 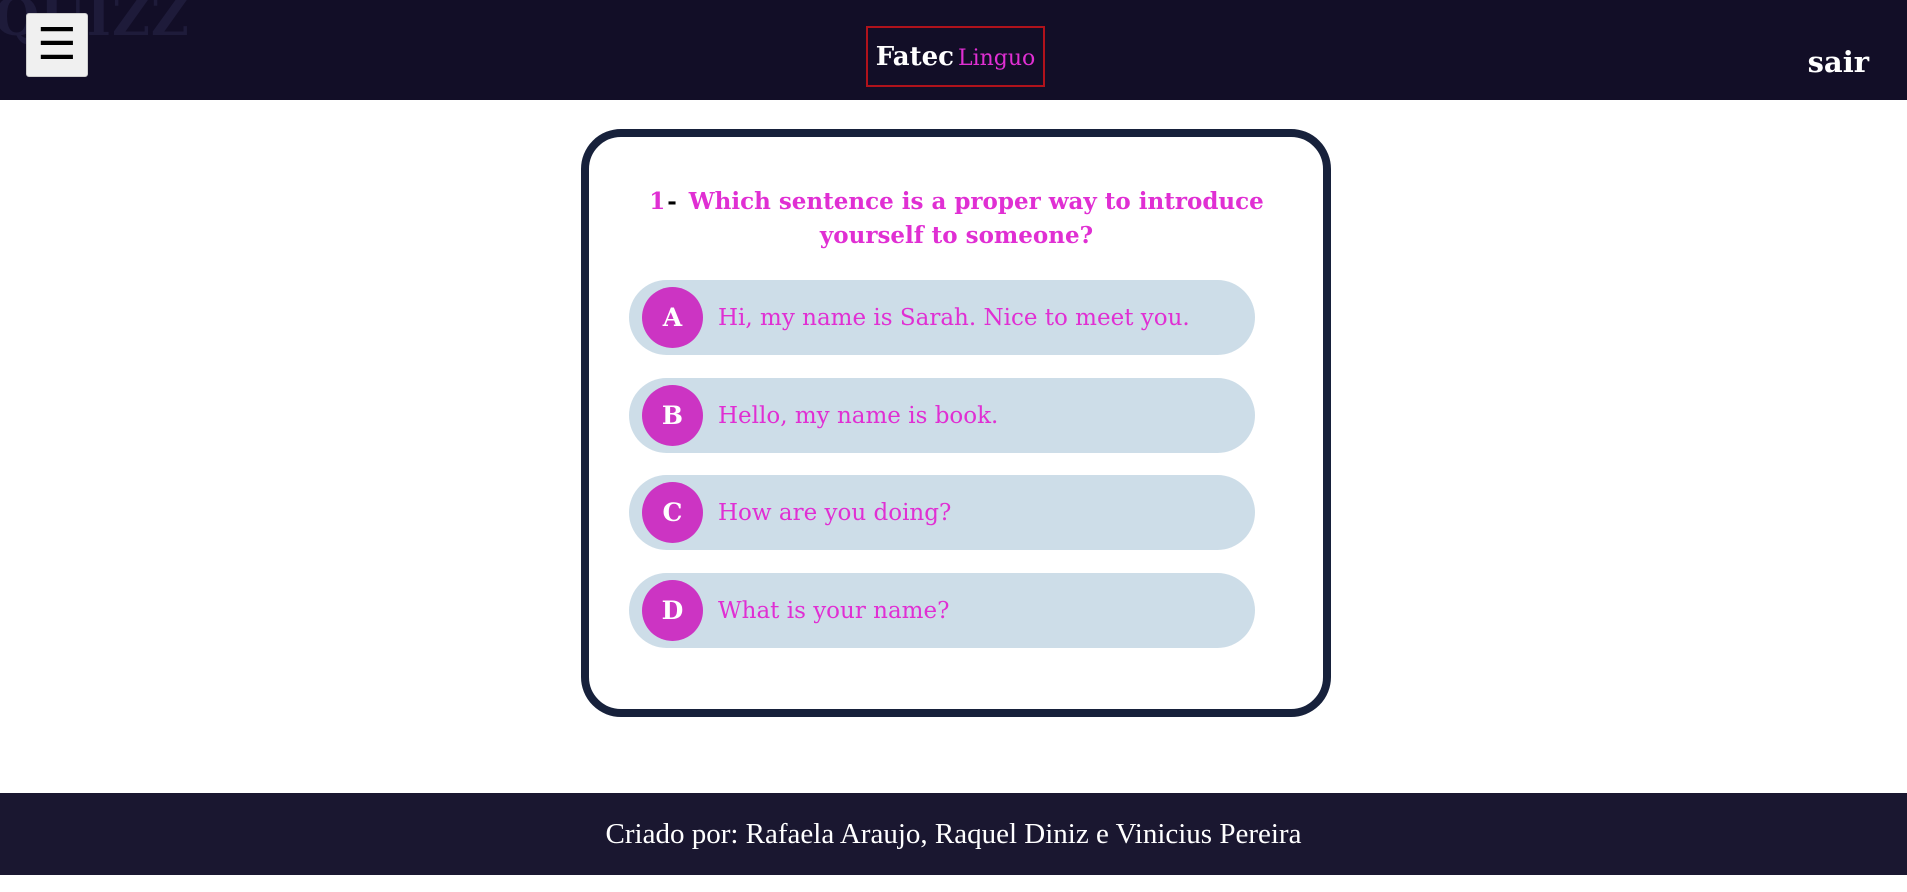 I want to click on answer-option-c: C How are you doing?, so click(x=942, y=512).